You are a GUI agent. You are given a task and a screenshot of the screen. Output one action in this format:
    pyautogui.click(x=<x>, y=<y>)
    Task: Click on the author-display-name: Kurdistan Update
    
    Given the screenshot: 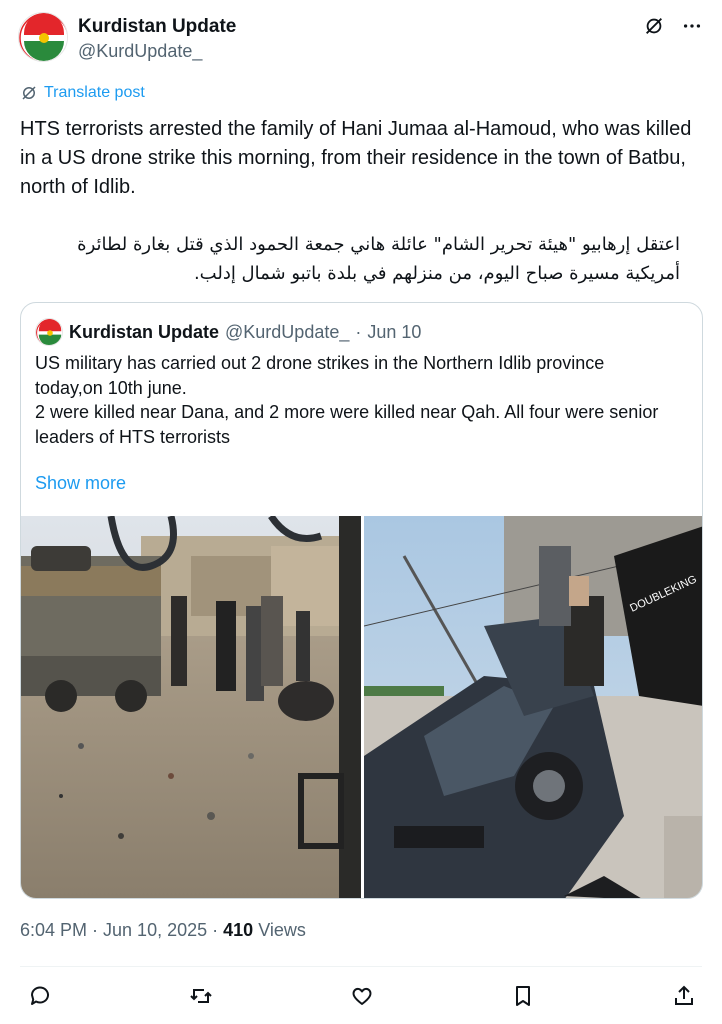 What is the action you would take?
    pyautogui.click(x=157, y=27)
    